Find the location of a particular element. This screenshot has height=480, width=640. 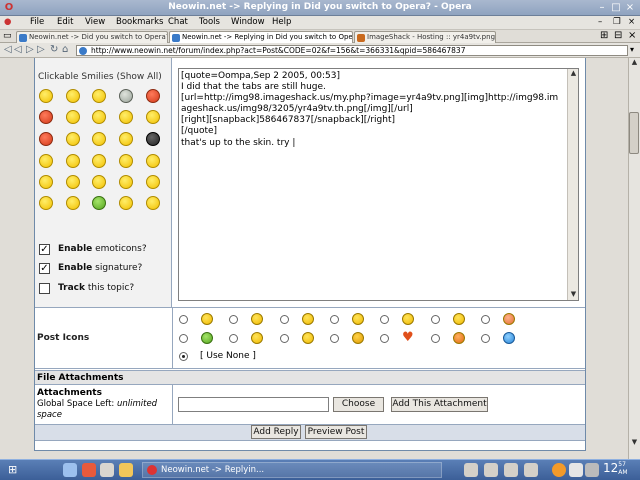

folder-launcher-icon is located at coordinates (126, 470).